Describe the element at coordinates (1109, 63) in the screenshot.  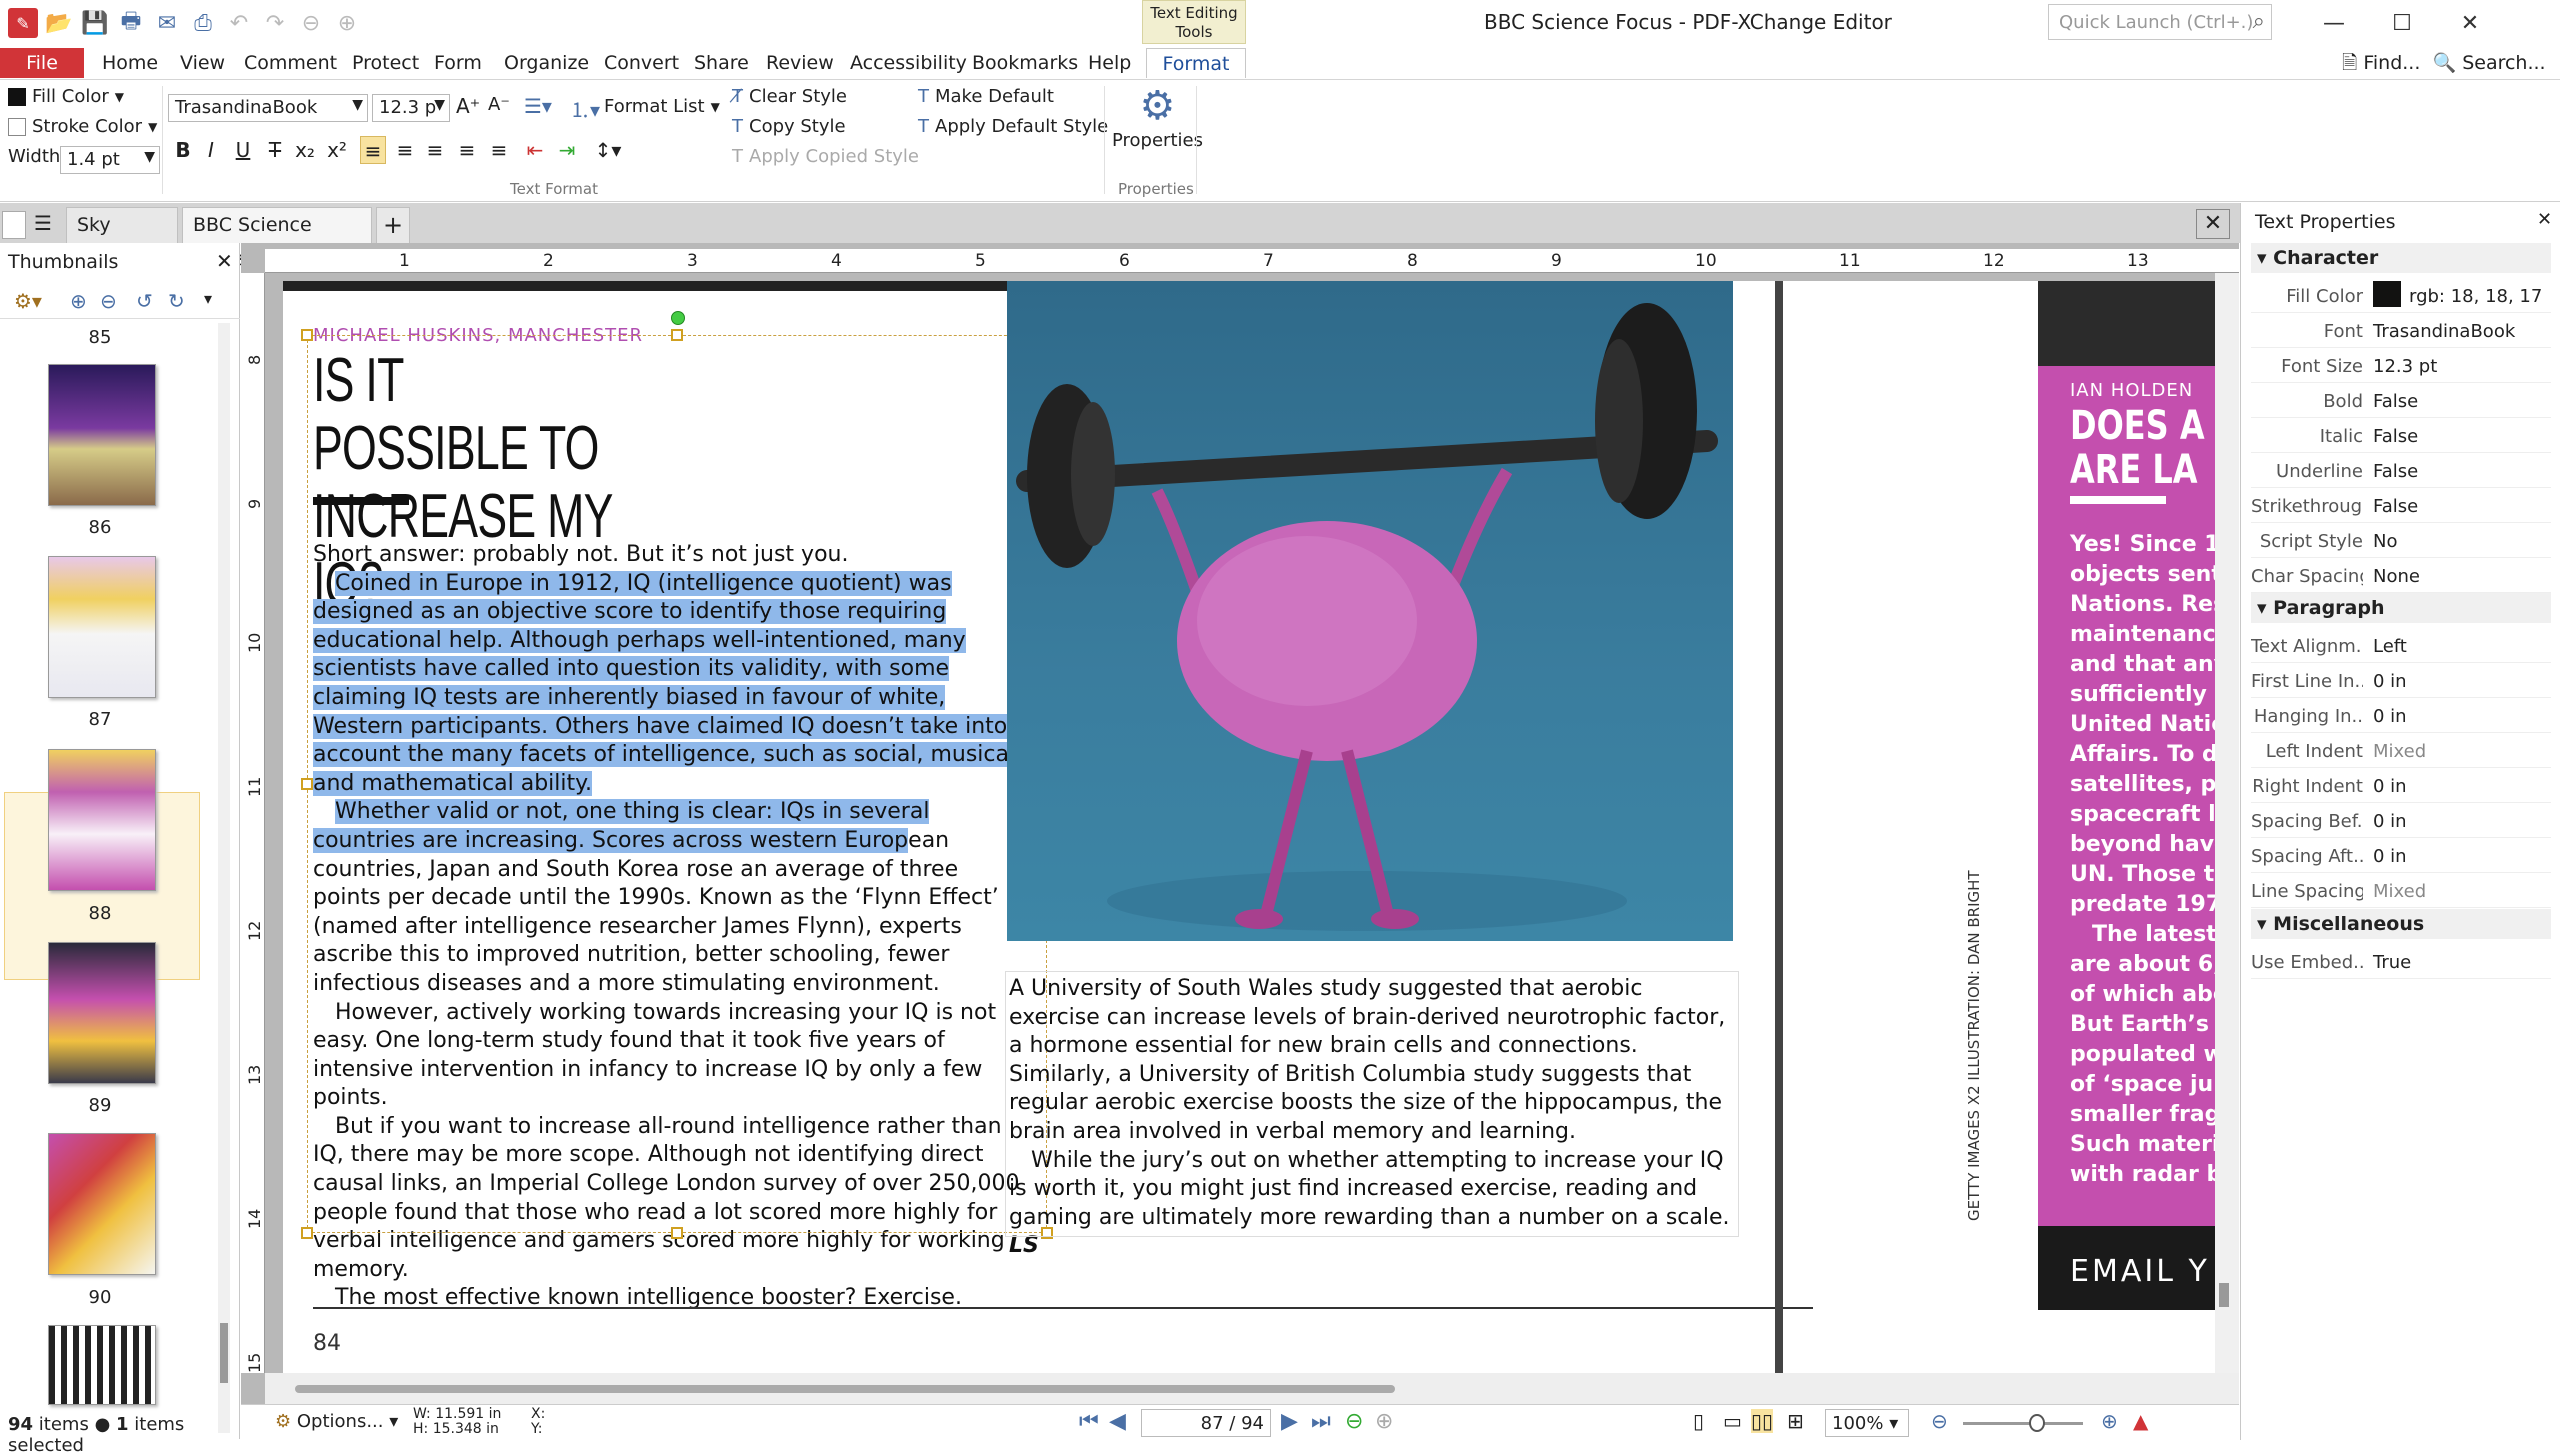
I see `menu-help: Help` at that location.